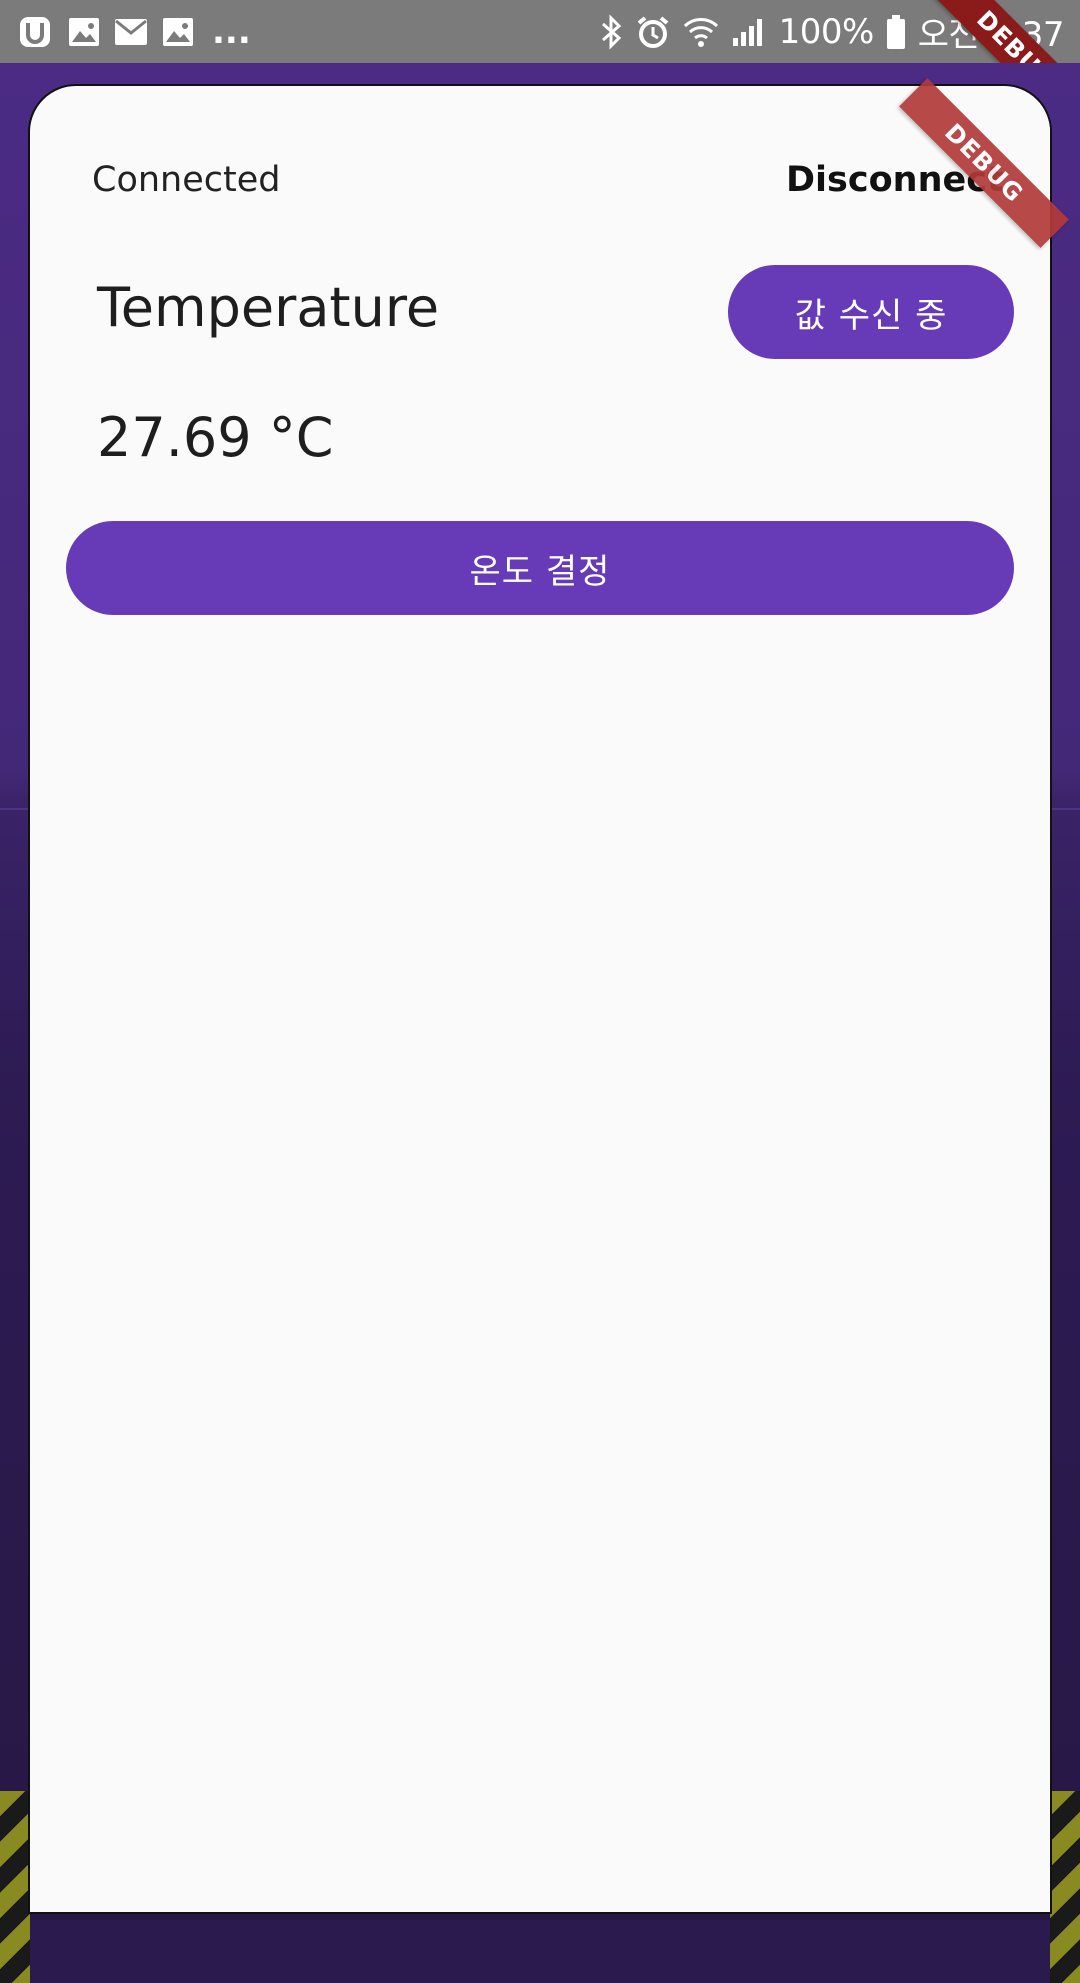  I want to click on connection-status-label: Connected, so click(186, 180).